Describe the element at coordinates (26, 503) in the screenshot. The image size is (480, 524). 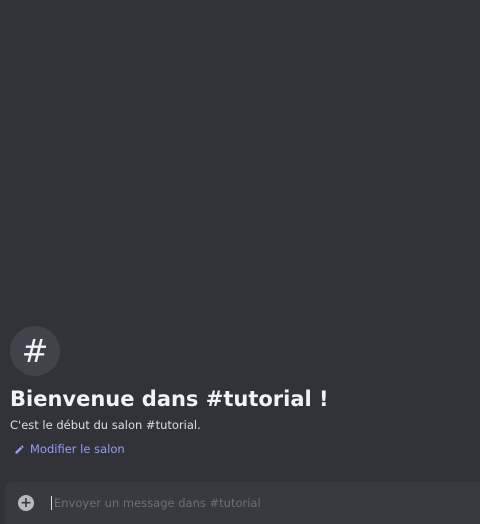
I see `plus-circle-icon: +` at that location.